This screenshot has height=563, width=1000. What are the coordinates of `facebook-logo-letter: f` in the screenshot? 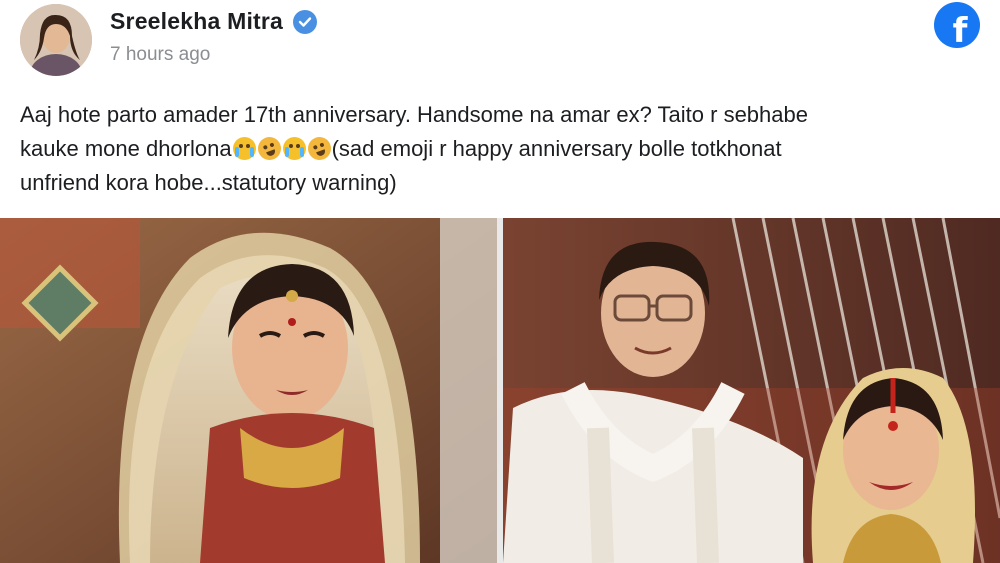 It's located at (960, 29).